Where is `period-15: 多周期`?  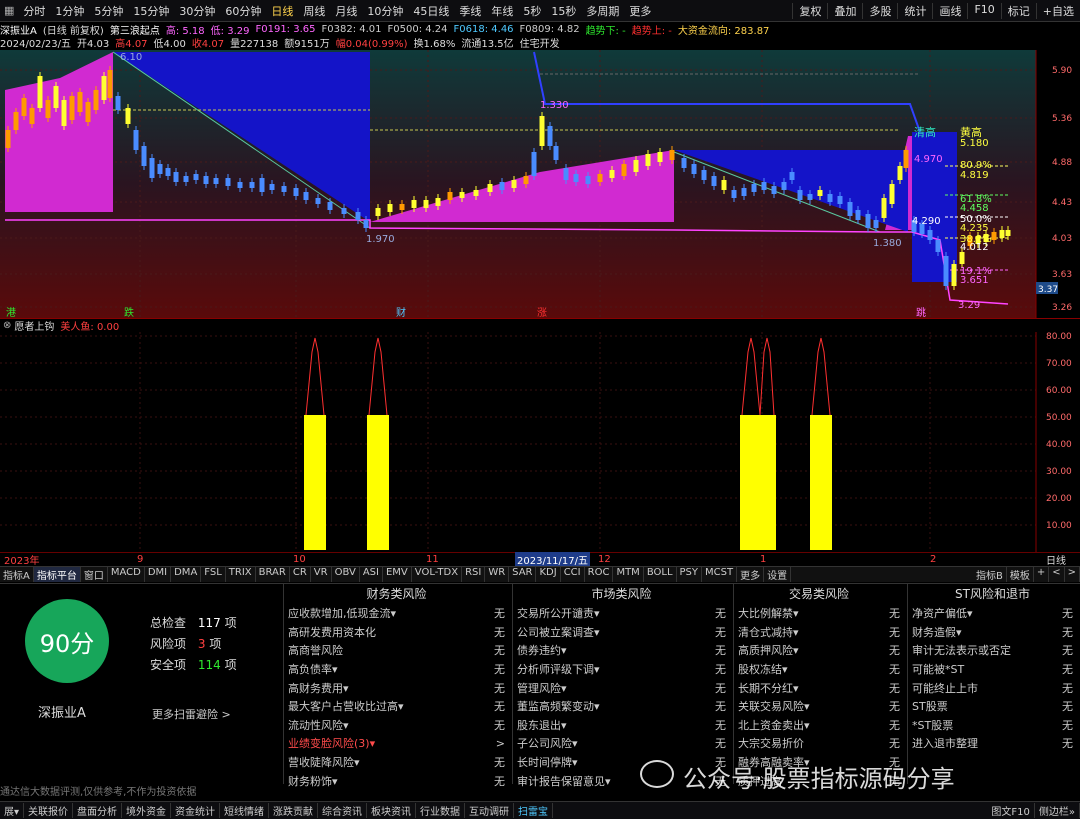 period-15: 多周期 is located at coordinates (602, 11).